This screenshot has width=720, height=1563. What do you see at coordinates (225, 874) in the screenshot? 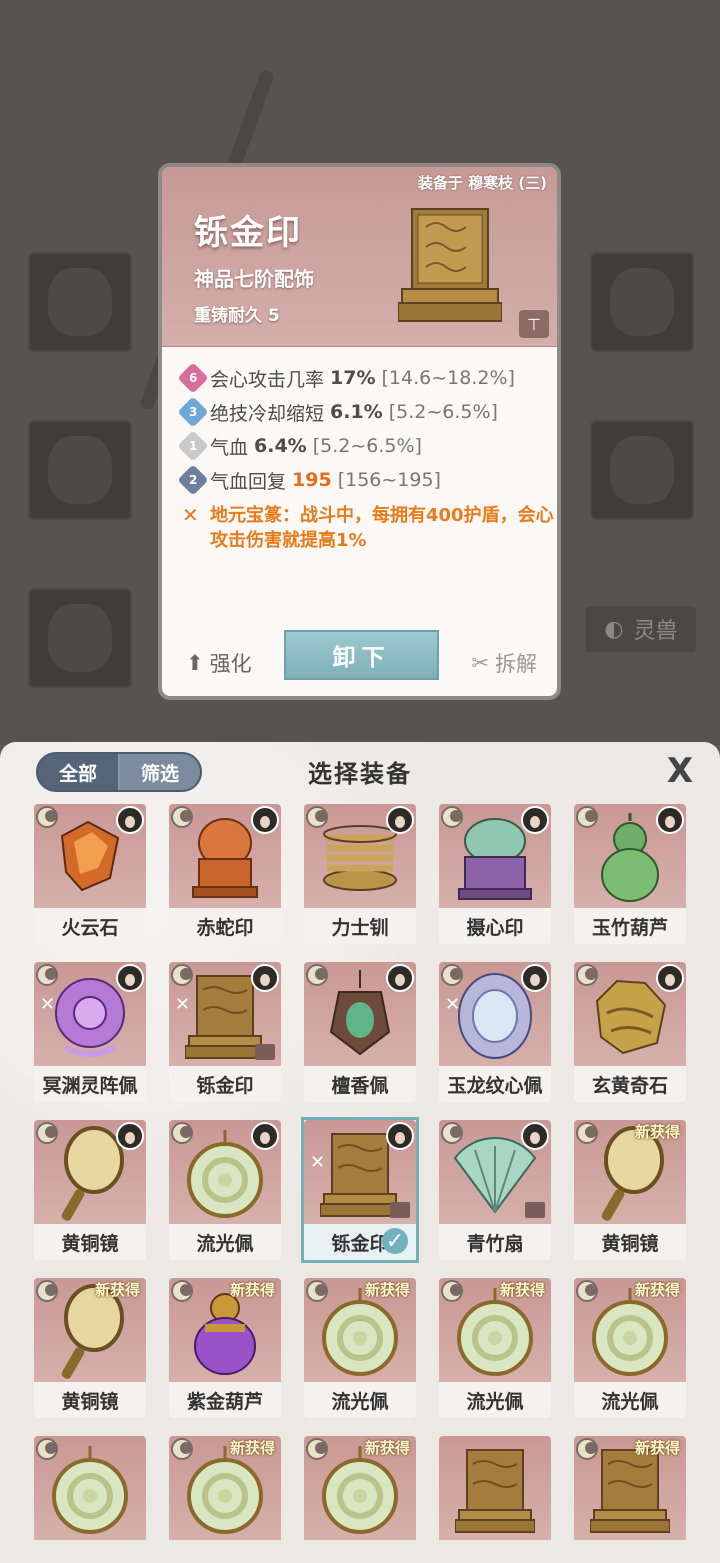
I see `equipment-tile: 赤蛇印` at bounding box center [225, 874].